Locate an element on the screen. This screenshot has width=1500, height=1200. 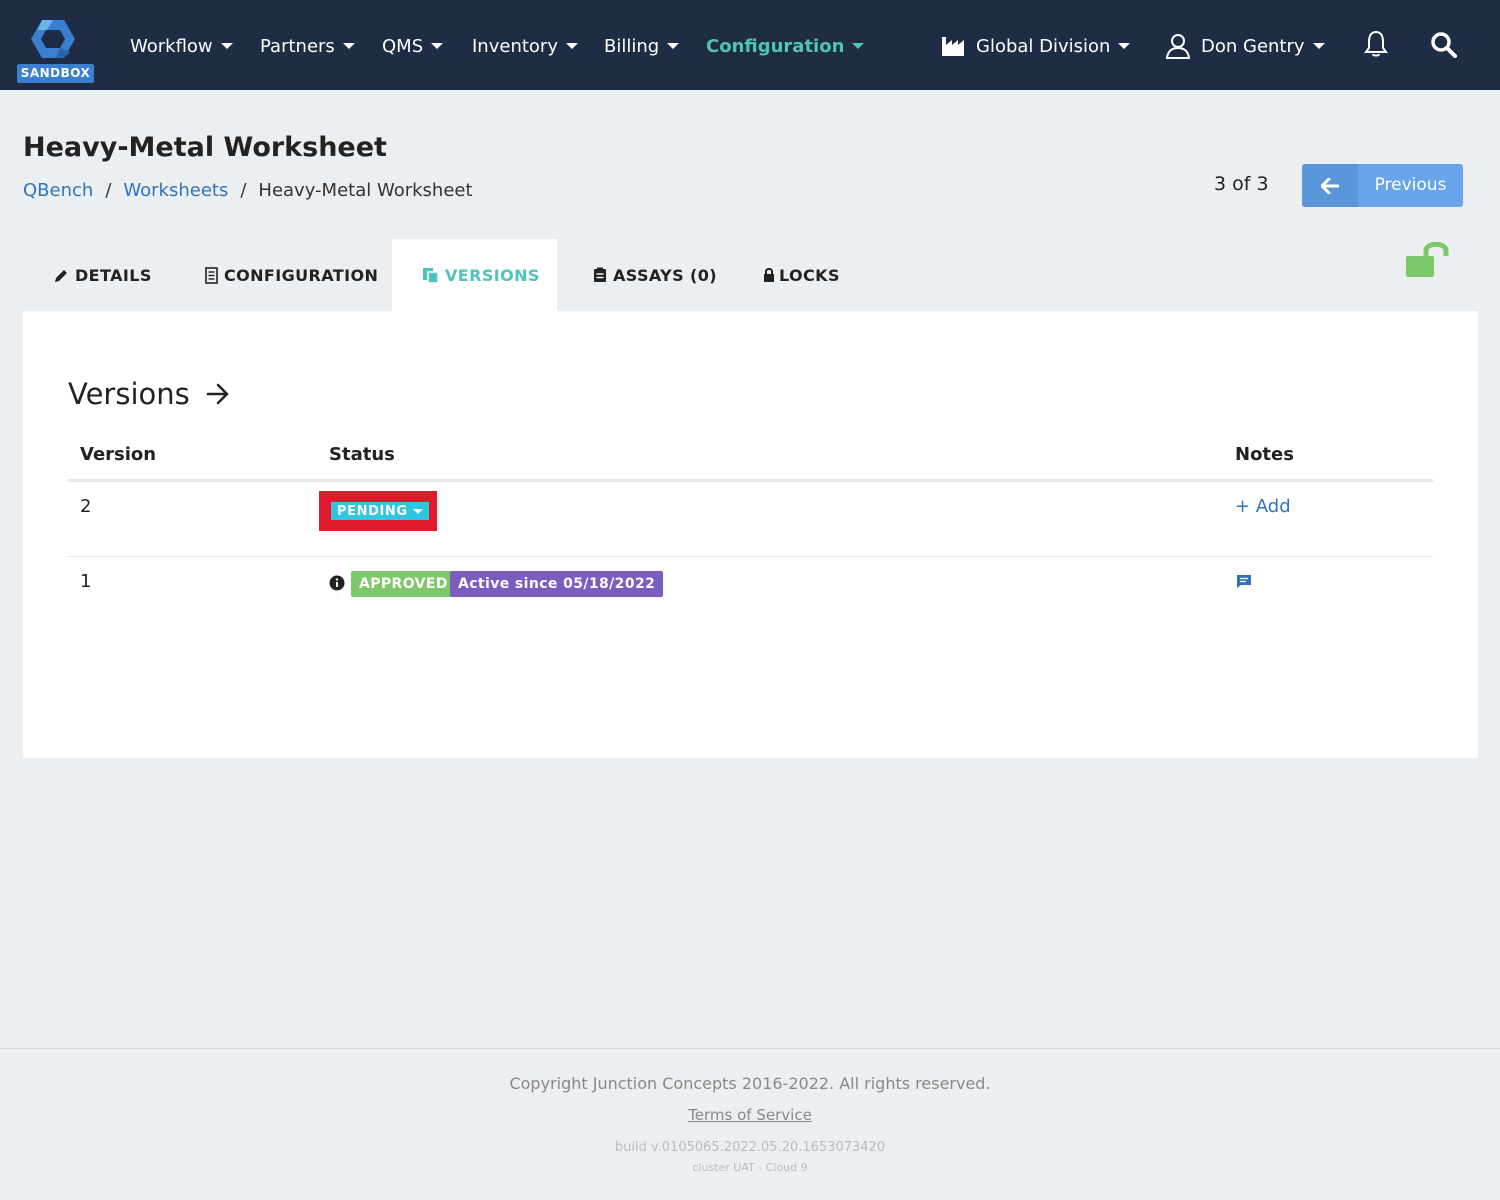
pencil-icon is located at coordinates (61, 275).